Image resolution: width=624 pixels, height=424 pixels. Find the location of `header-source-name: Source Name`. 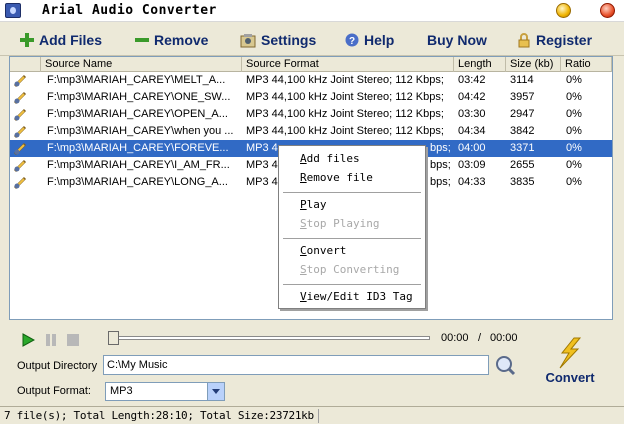

header-source-name: Source Name is located at coordinates (141, 64).